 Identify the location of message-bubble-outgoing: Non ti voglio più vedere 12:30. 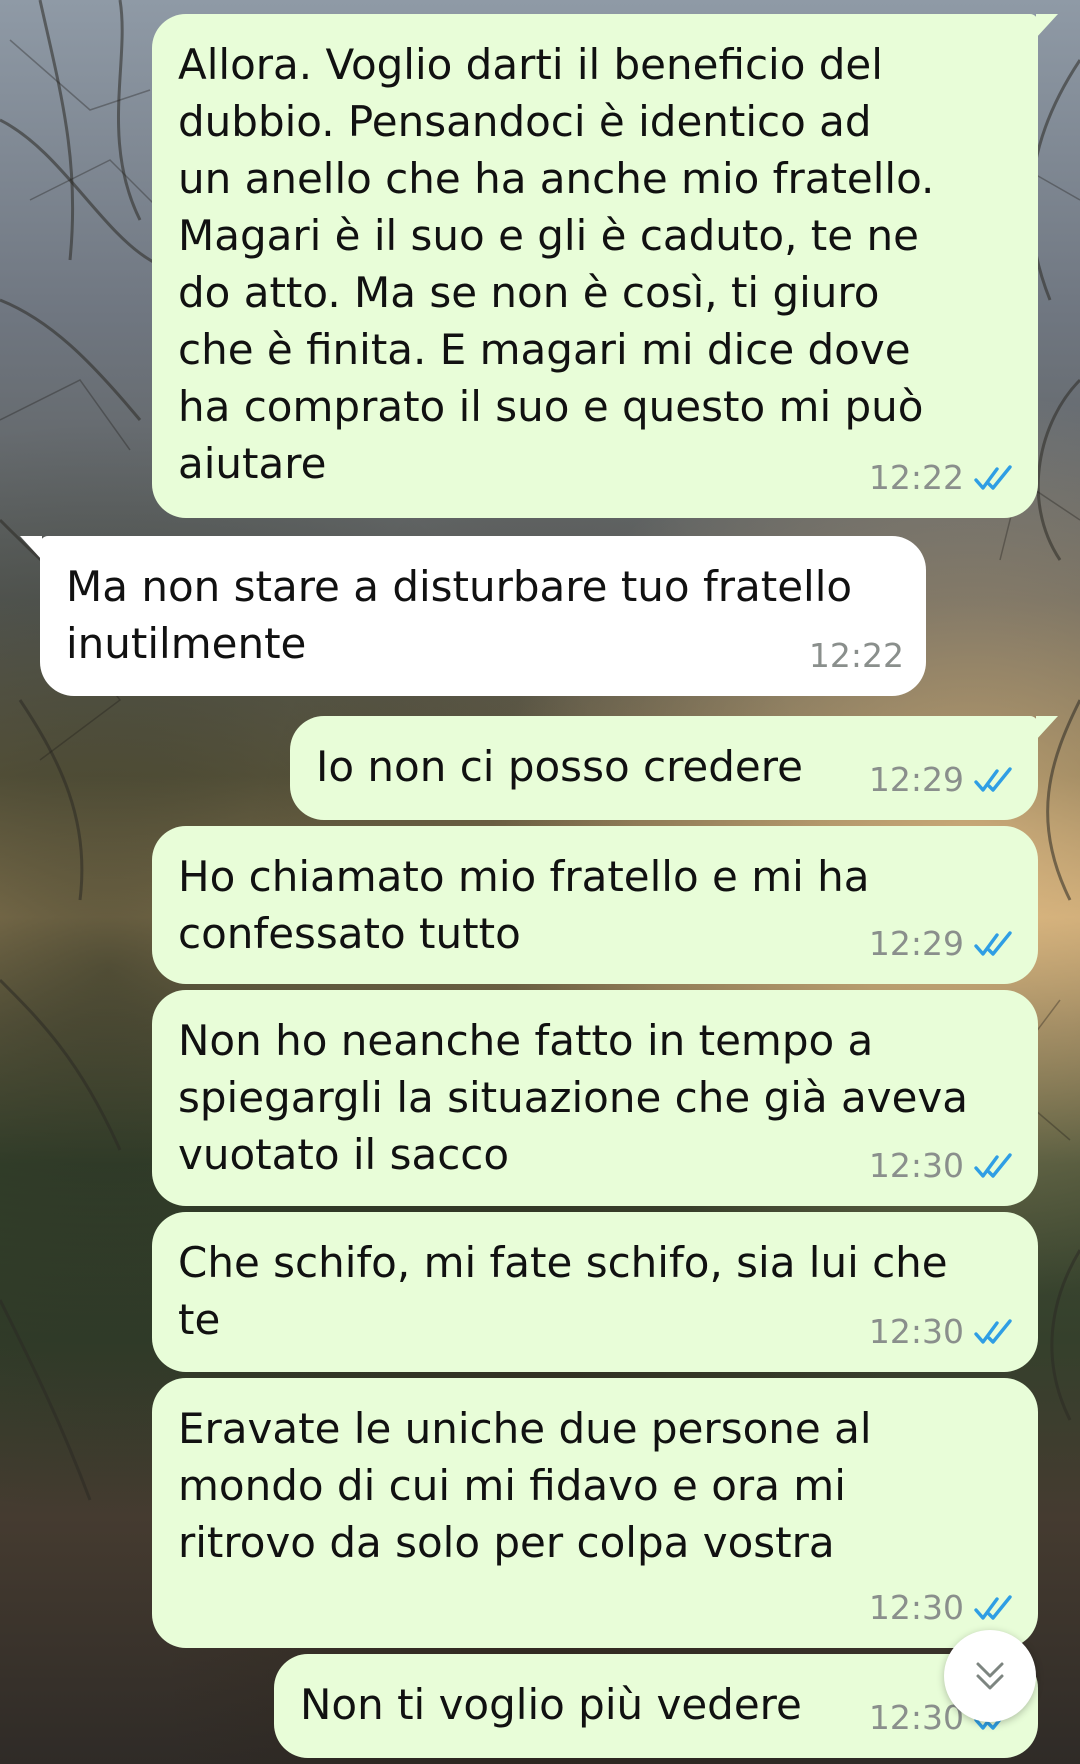
(656, 1706).